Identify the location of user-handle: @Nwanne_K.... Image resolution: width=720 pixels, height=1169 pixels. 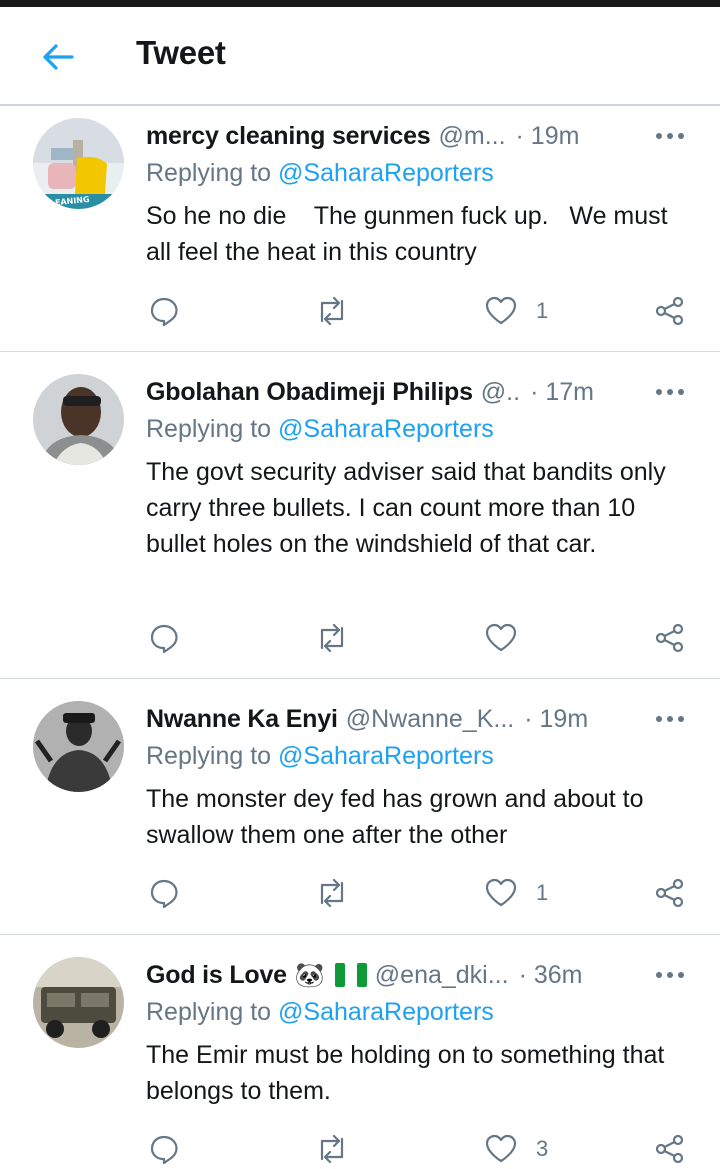
(430, 719).